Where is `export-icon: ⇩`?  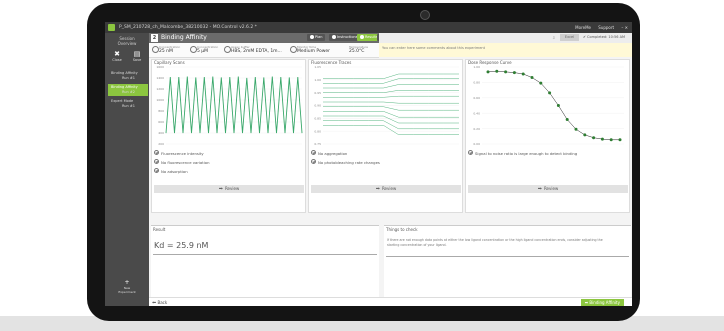 export-icon: ⇩ is located at coordinates (553, 38).